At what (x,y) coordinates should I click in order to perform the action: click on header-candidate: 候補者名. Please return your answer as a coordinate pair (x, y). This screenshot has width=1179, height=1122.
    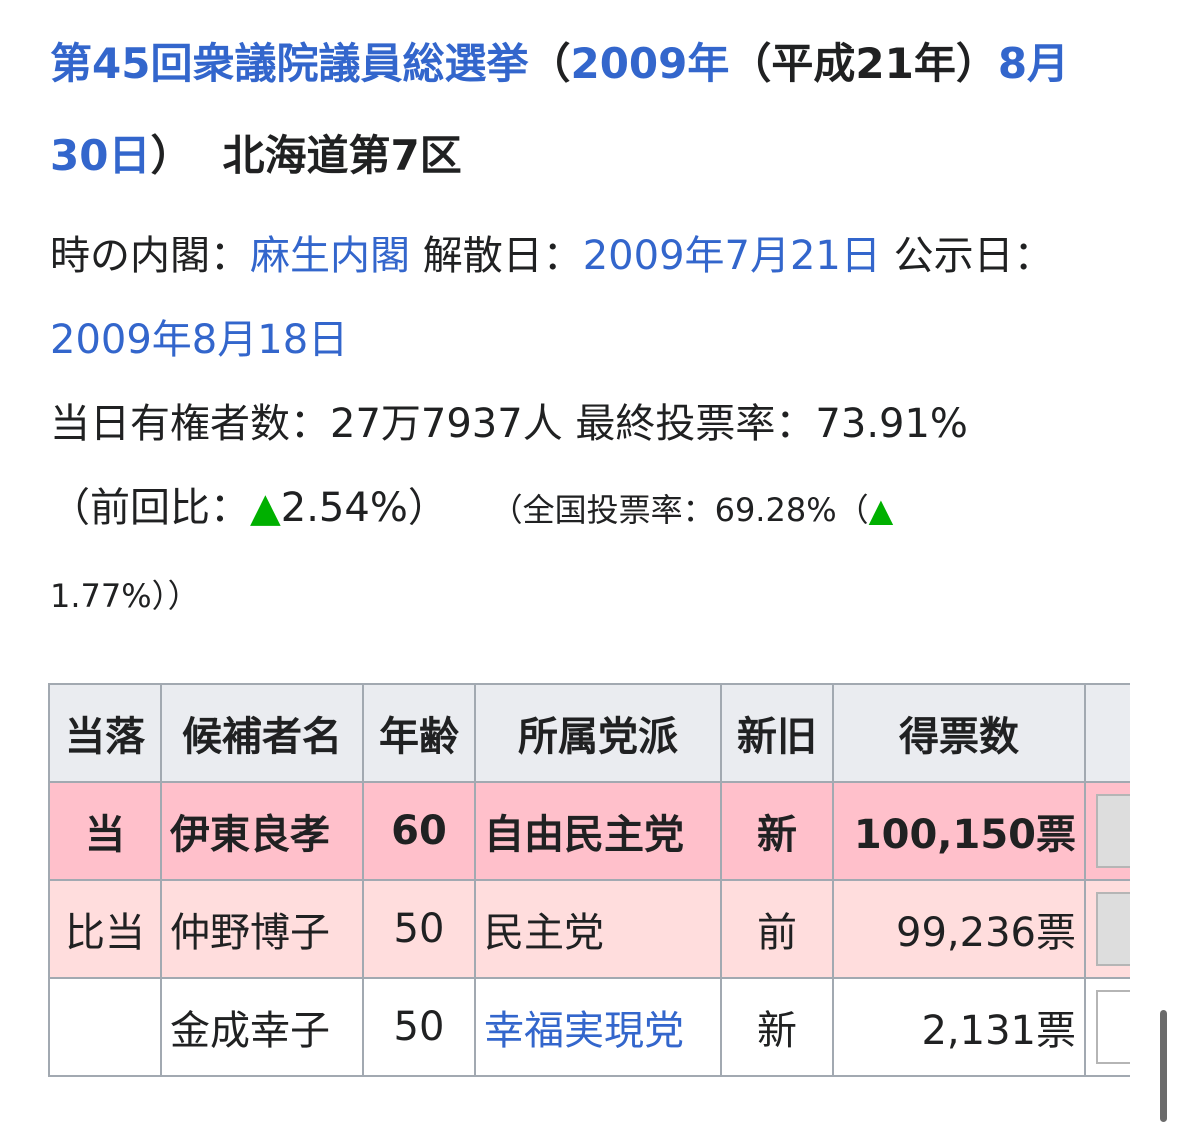
    Looking at the image, I should click on (262, 733).